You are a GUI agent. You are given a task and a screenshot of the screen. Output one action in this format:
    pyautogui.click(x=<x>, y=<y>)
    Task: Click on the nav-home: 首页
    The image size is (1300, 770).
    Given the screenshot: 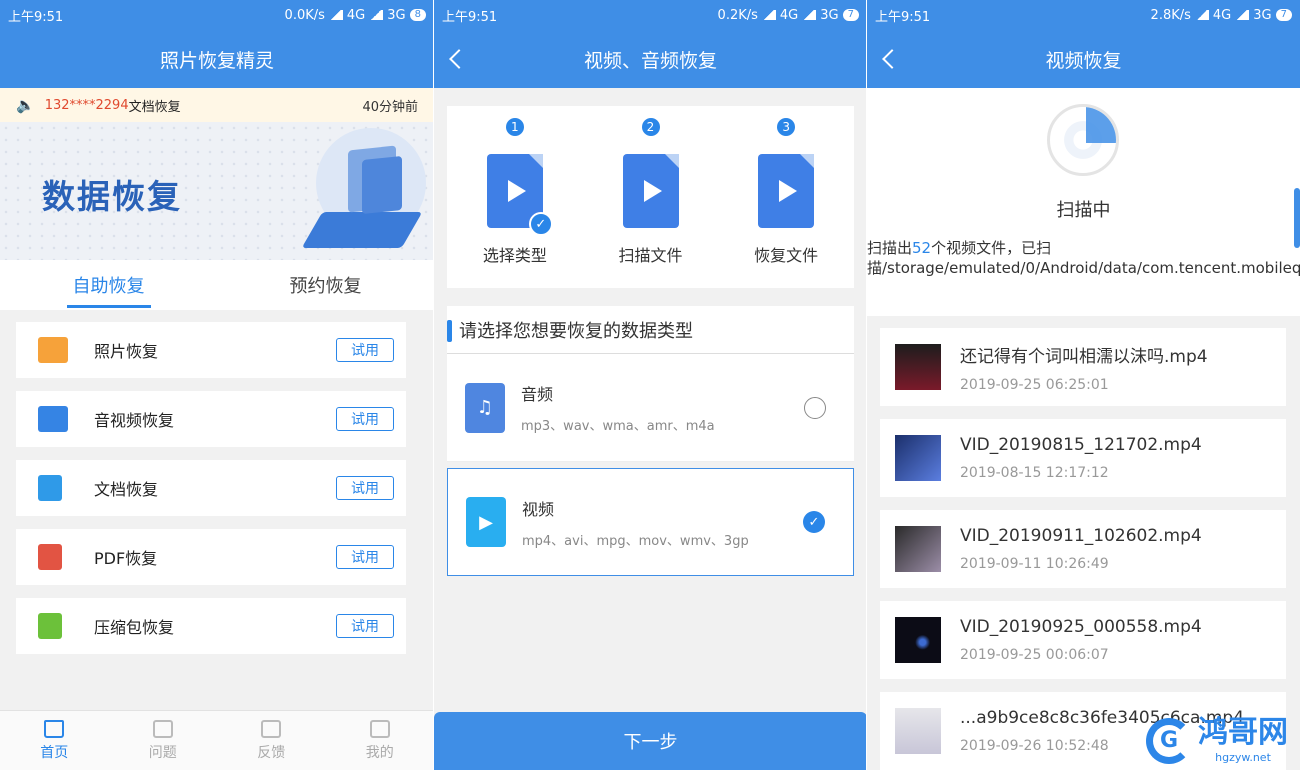 What is the action you would take?
    pyautogui.click(x=54, y=740)
    